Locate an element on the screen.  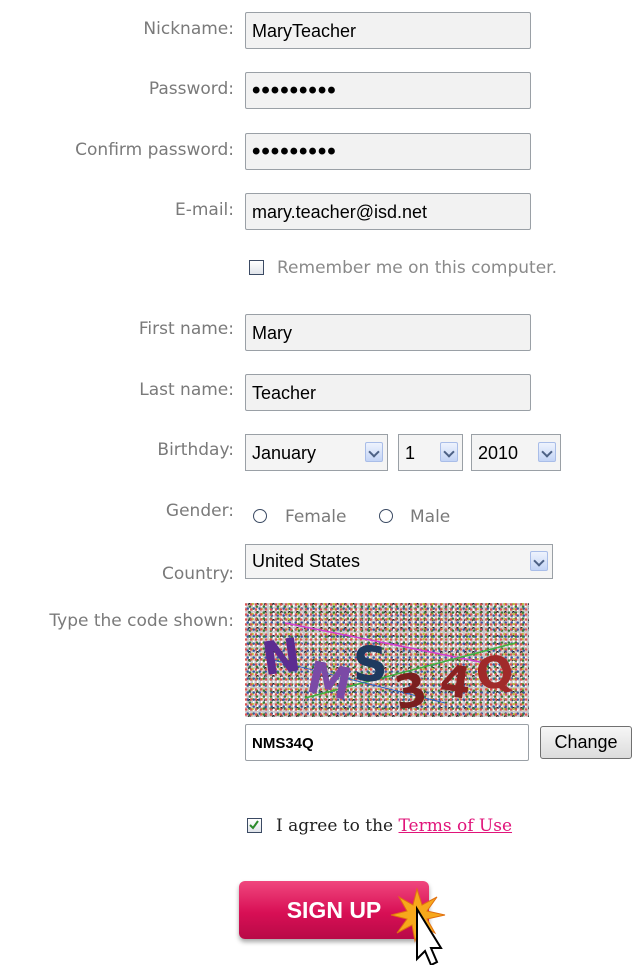
terms-text: I agree to the Terms of Use is located at coordinates (394, 826).